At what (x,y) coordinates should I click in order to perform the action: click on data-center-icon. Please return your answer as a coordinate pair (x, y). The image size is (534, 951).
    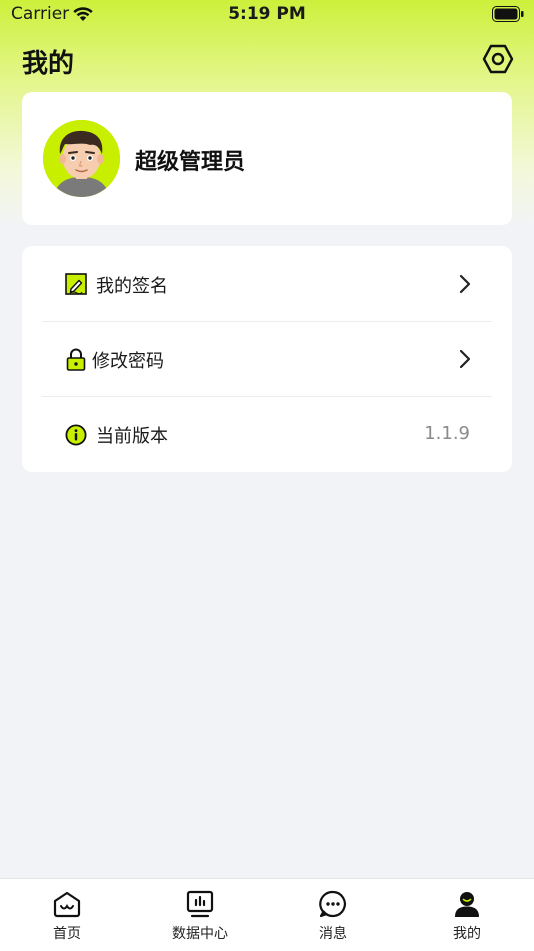
    Looking at the image, I should click on (200, 904).